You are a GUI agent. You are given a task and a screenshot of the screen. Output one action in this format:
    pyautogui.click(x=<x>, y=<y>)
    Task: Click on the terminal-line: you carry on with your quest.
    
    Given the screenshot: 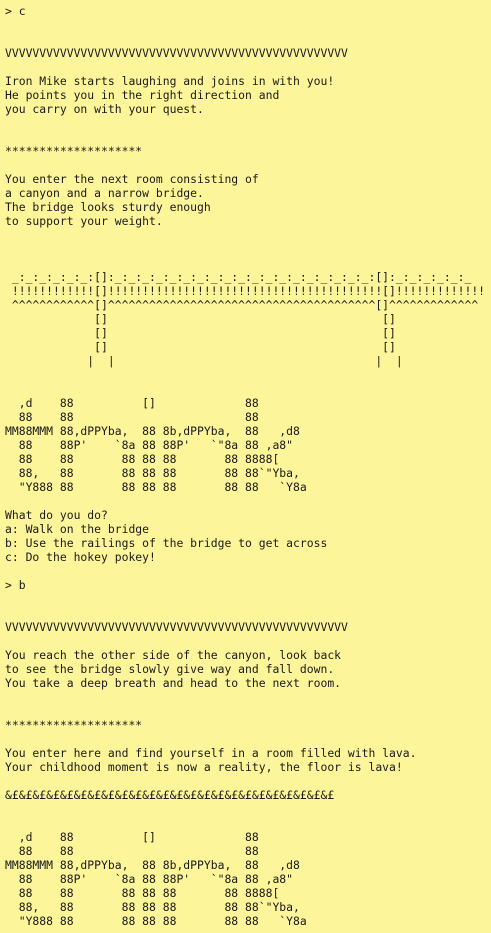 What is the action you would take?
    pyautogui.click(x=104, y=109)
    